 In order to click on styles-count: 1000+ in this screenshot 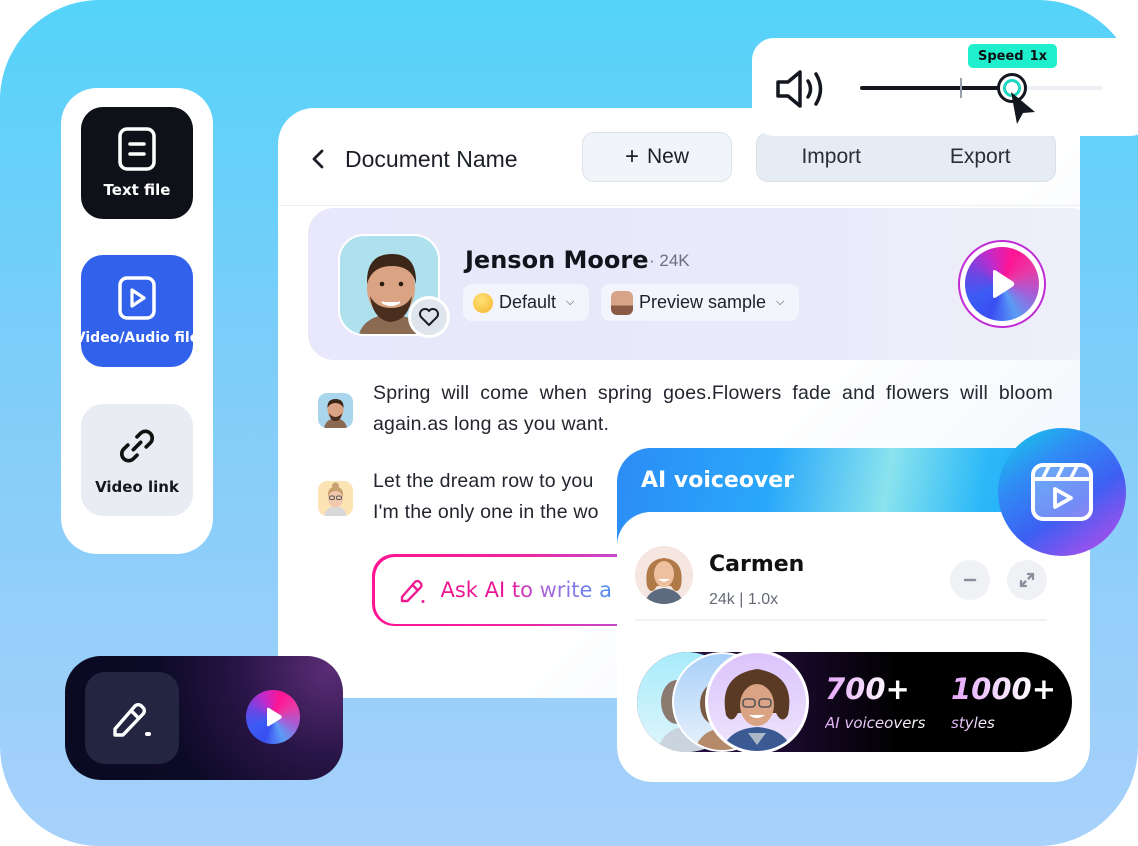, I will do `click(1004, 689)`.